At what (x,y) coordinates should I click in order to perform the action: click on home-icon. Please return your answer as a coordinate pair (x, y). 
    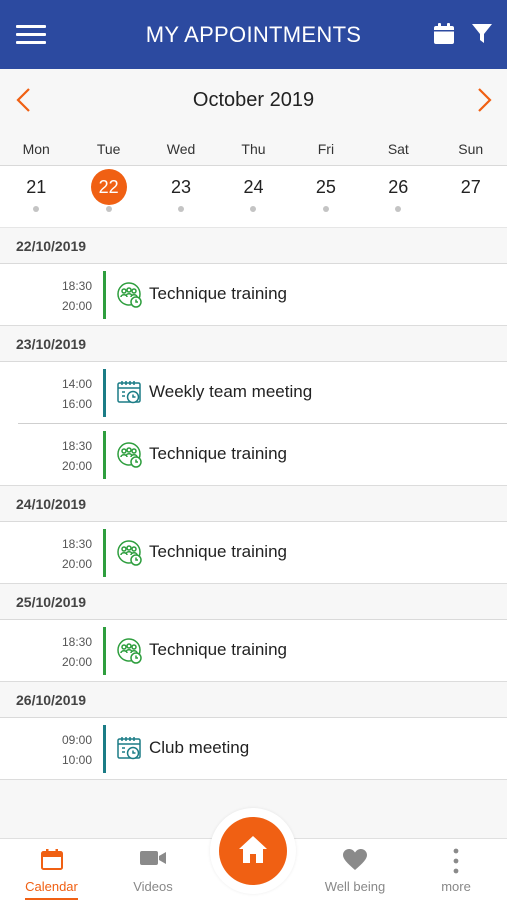
    Looking at the image, I should click on (253, 849).